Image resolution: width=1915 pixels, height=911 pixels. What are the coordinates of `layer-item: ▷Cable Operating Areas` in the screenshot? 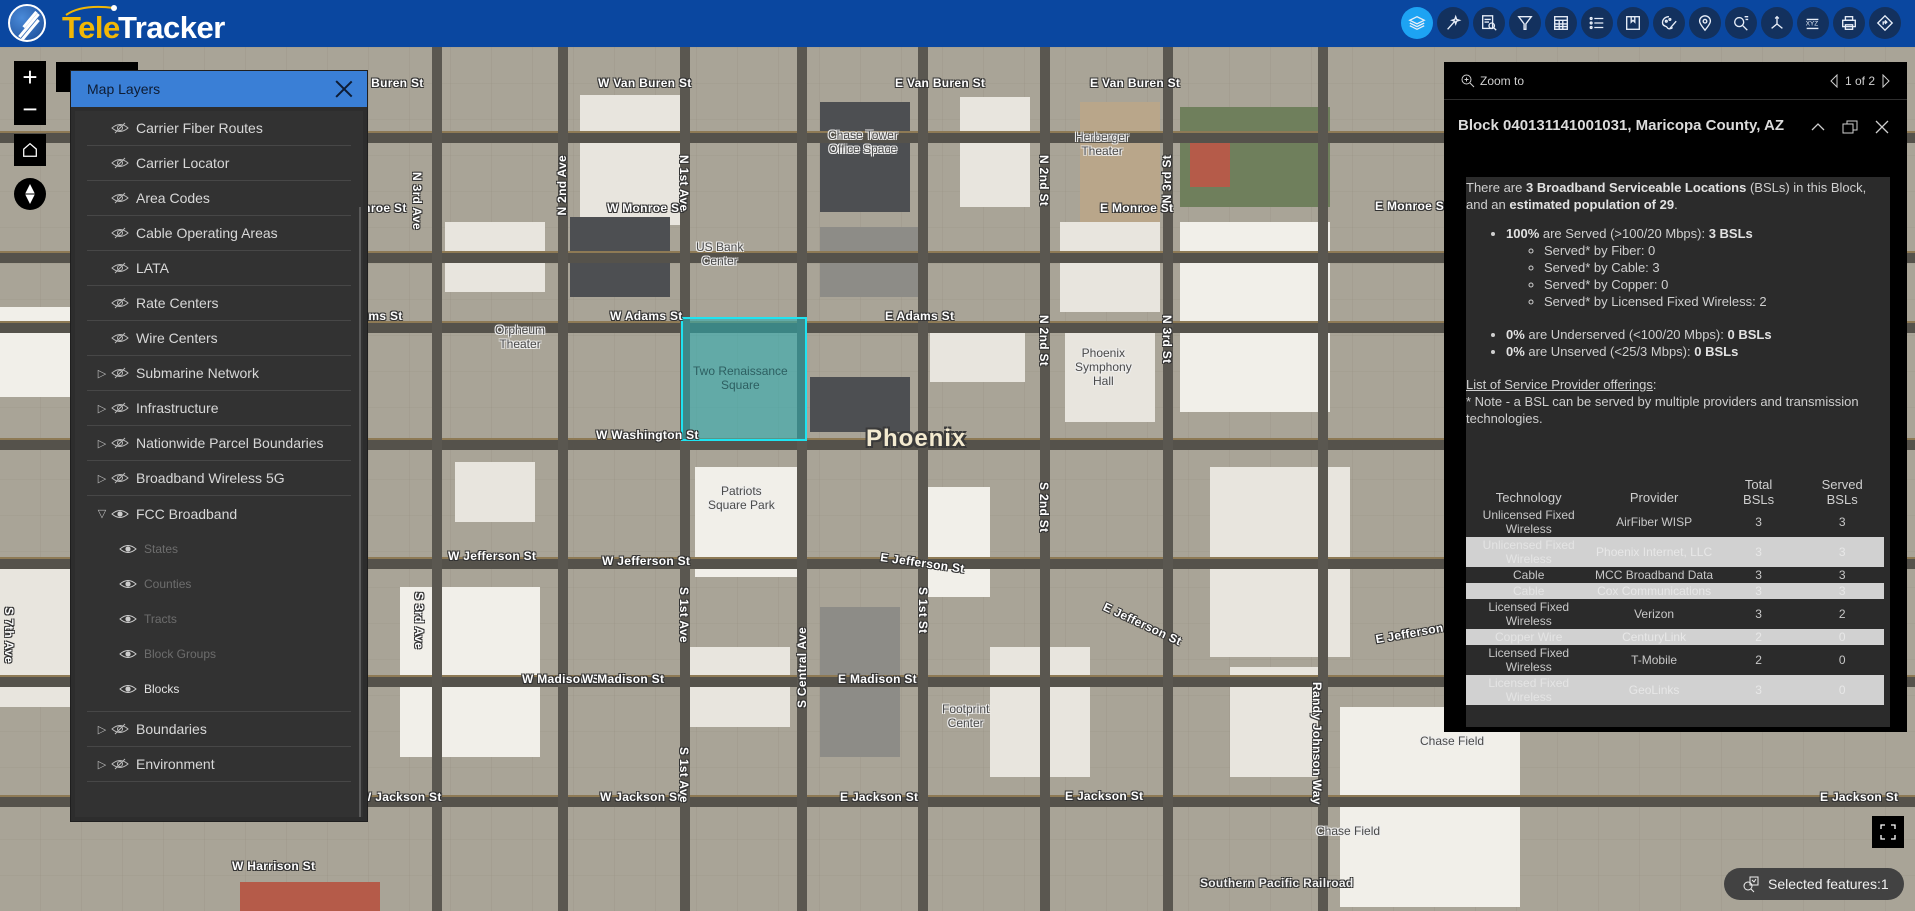 It's located at (219, 233).